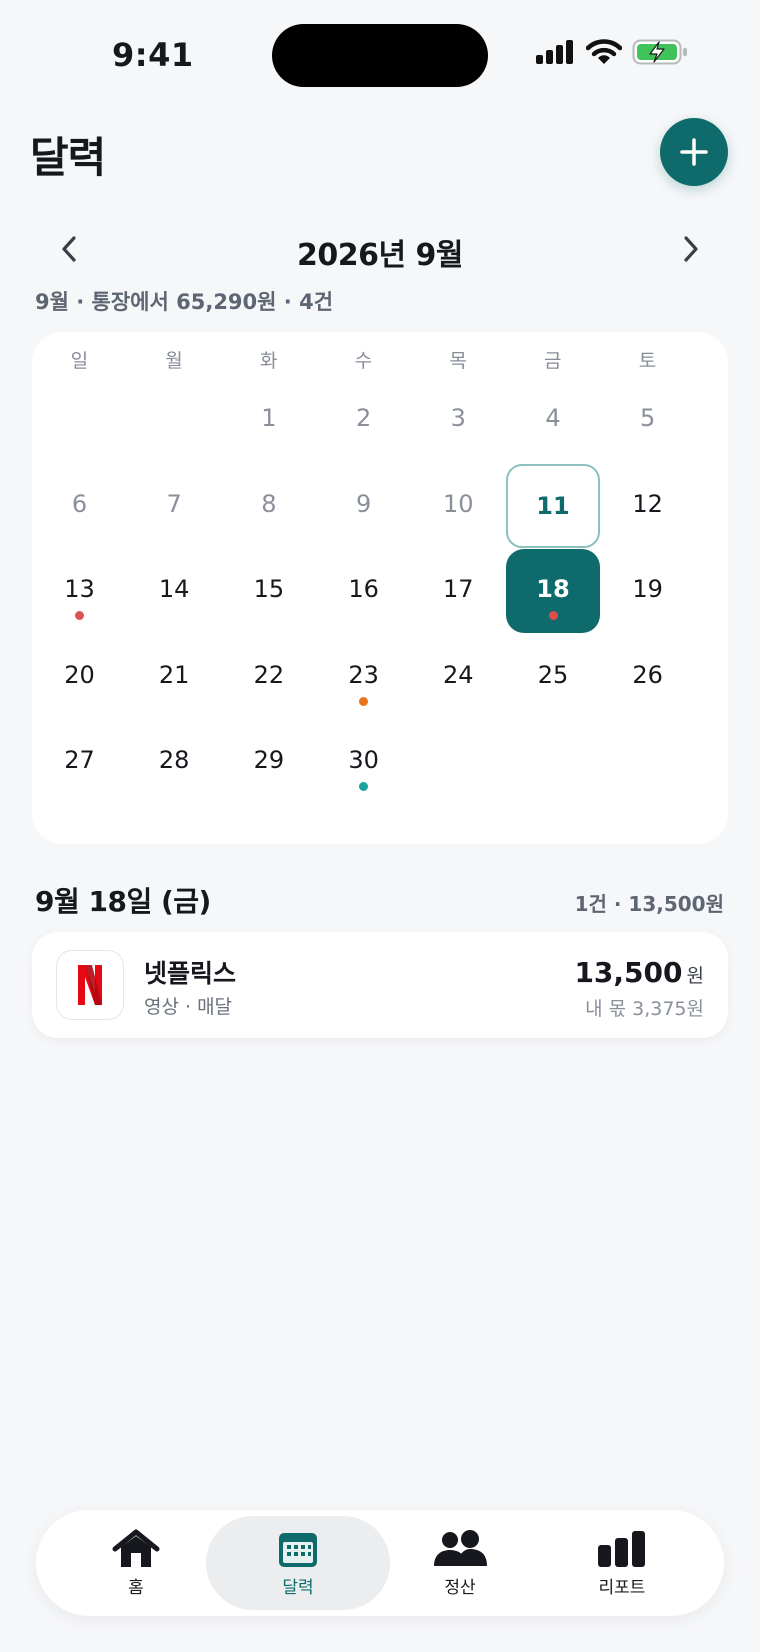  Describe the element at coordinates (269, 674) in the screenshot. I see `day-number: 22` at that location.